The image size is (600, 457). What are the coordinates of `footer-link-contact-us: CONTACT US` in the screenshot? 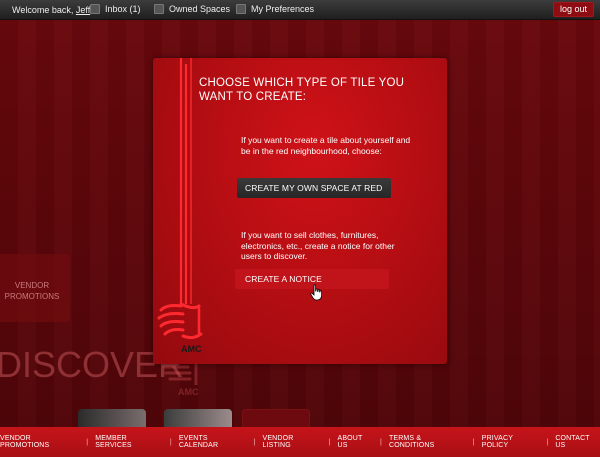 It's located at (577, 442).